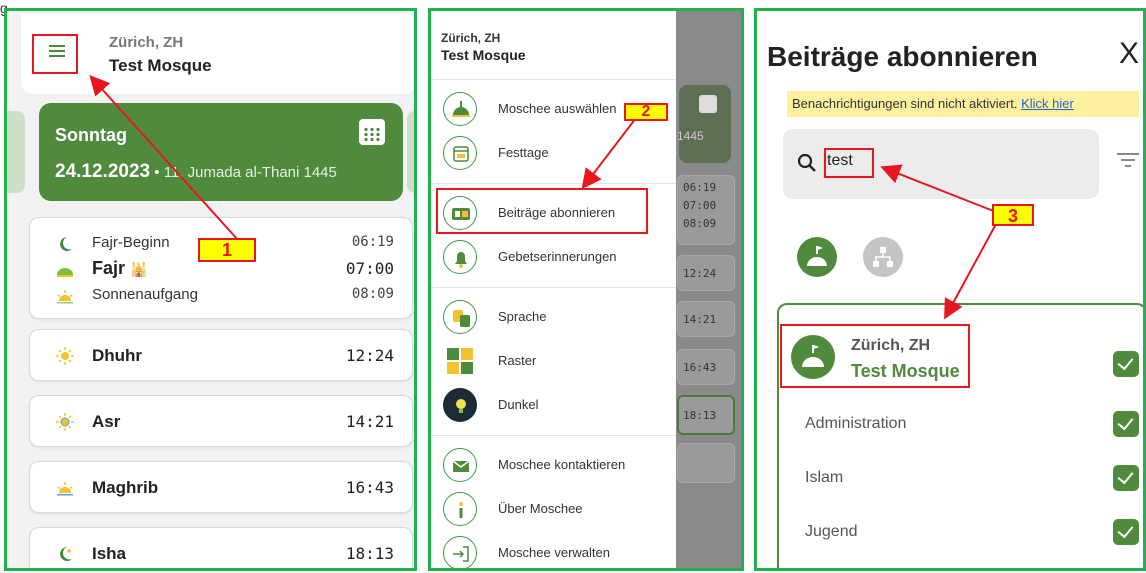 Image resolution: width=1146 pixels, height=573 pixels. What do you see at coordinates (1013, 215) in the screenshot?
I see `annotation-number: 3` at bounding box center [1013, 215].